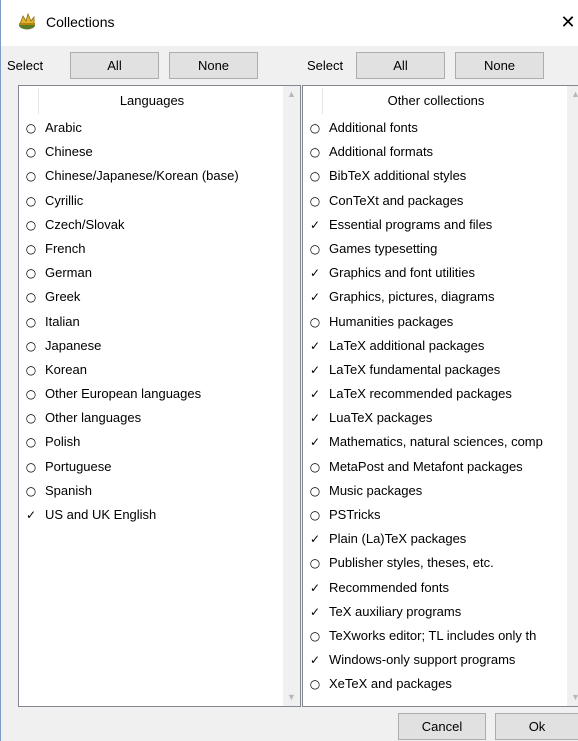 This screenshot has width=578, height=741. Describe the element at coordinates (436, 418) in the screenshot. I see `list-item: ✓ LuaTeX packages` at that location.